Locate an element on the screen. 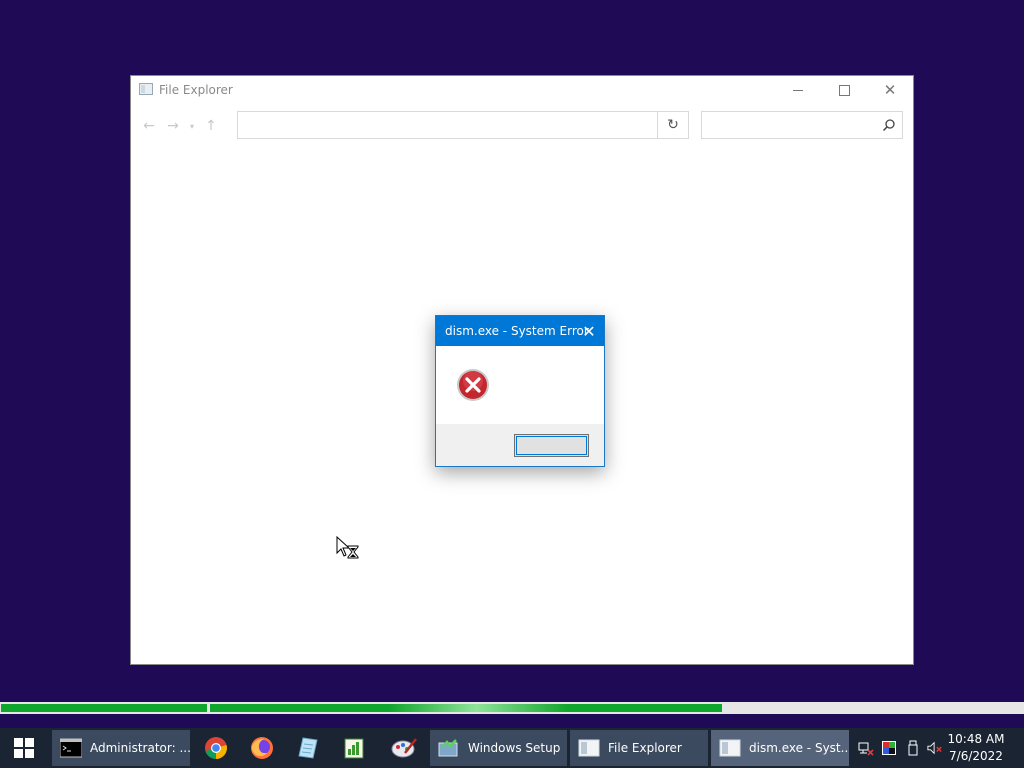 This screenshot has width=1024, height=768. clock-time: 10:48 AM is located at coordinates (976, 739).